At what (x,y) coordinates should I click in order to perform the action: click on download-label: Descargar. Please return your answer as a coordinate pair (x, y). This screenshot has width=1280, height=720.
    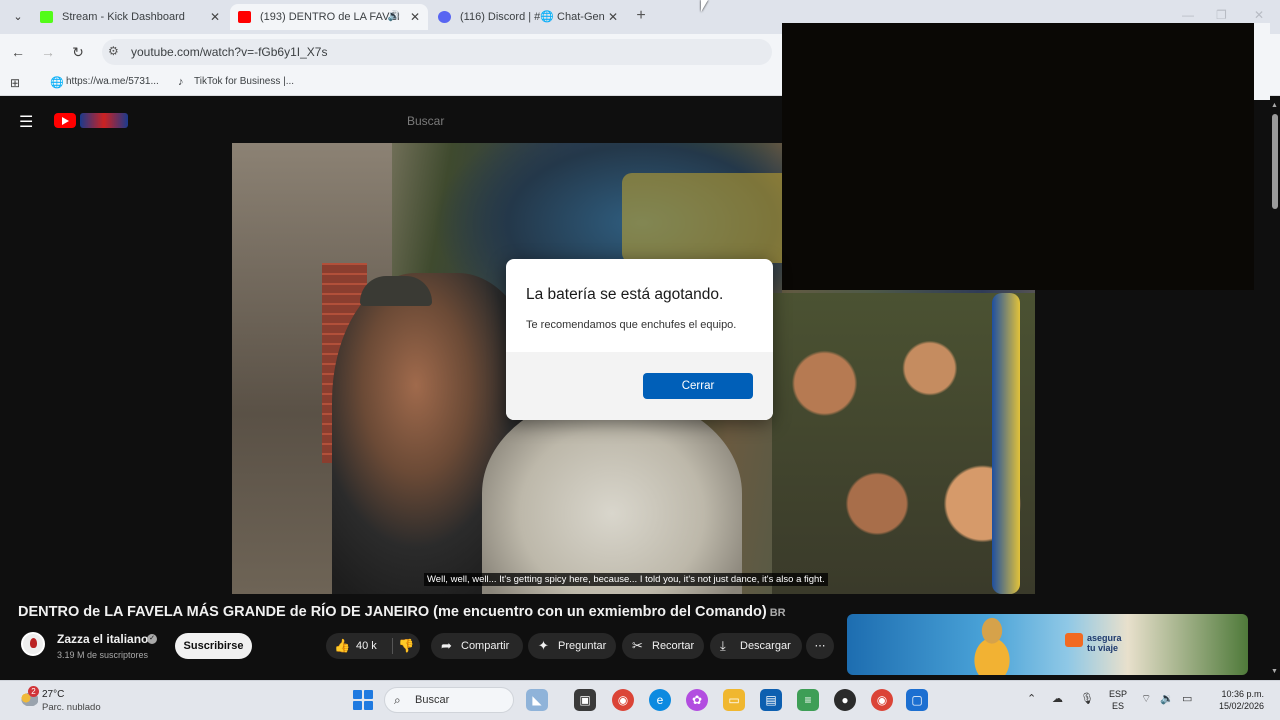
    Looking at the image, I should click on (765, 646).